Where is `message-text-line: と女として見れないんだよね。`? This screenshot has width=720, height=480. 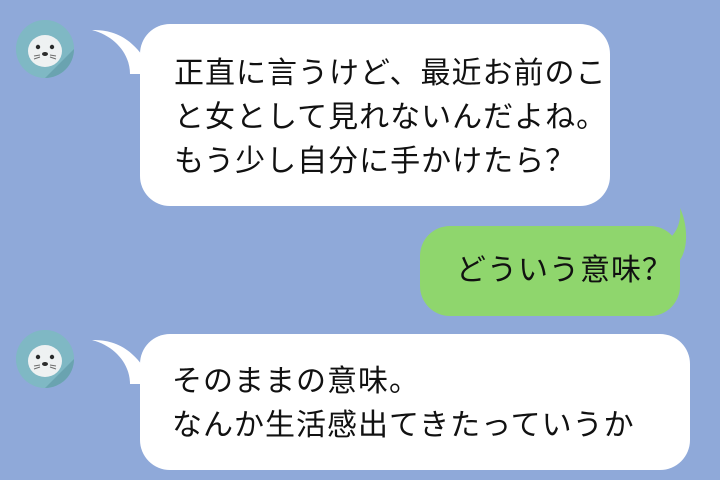
message-text-line: と女として見れないんだよね。 is located at coordinates (391, 117).